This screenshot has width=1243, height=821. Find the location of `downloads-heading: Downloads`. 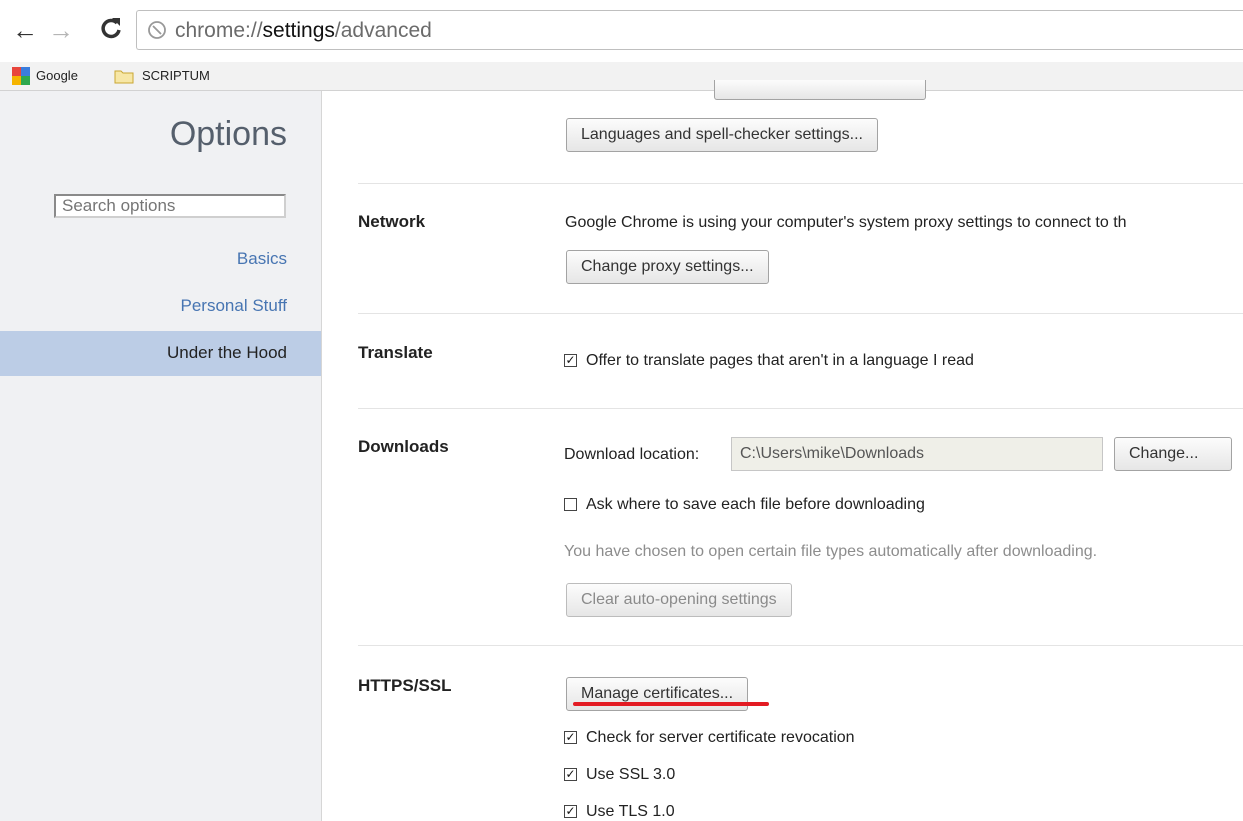

downloads-heading: Downloads is located at coordinates (403, 446).